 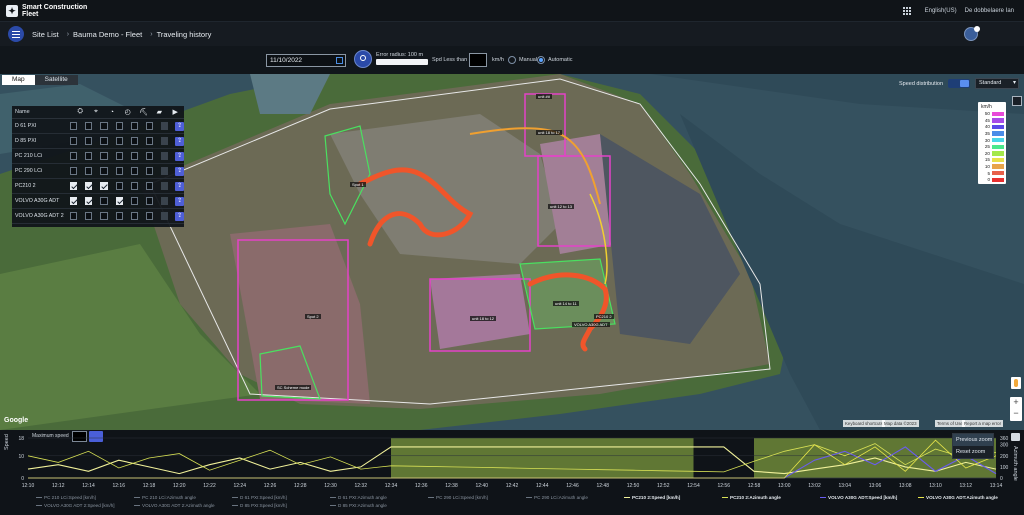 What do you see at coordinates (1016, 402) in the screenshot?
I see `zoom-in-icon: +` at bounding box center [1016, 402].